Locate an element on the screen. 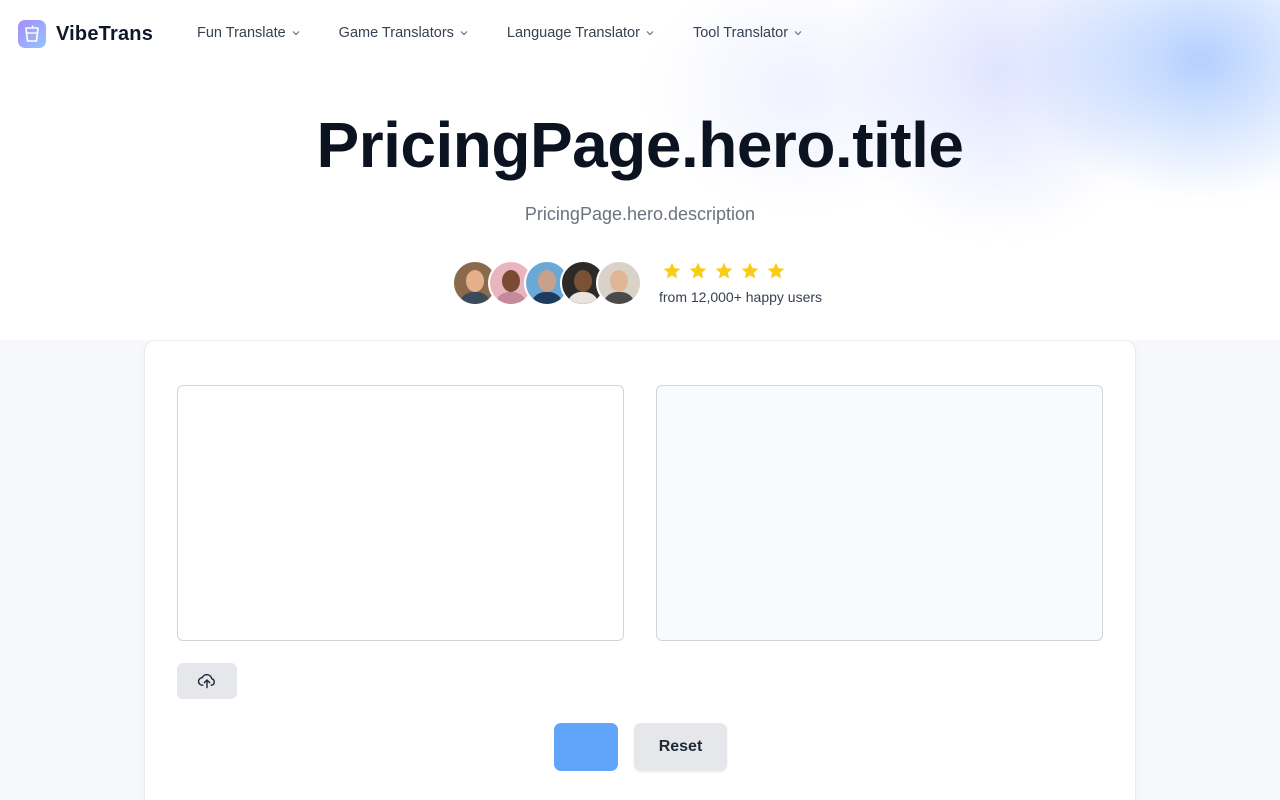  nav-tool-translator: Tool Translator is located at coordinates (748, 33).